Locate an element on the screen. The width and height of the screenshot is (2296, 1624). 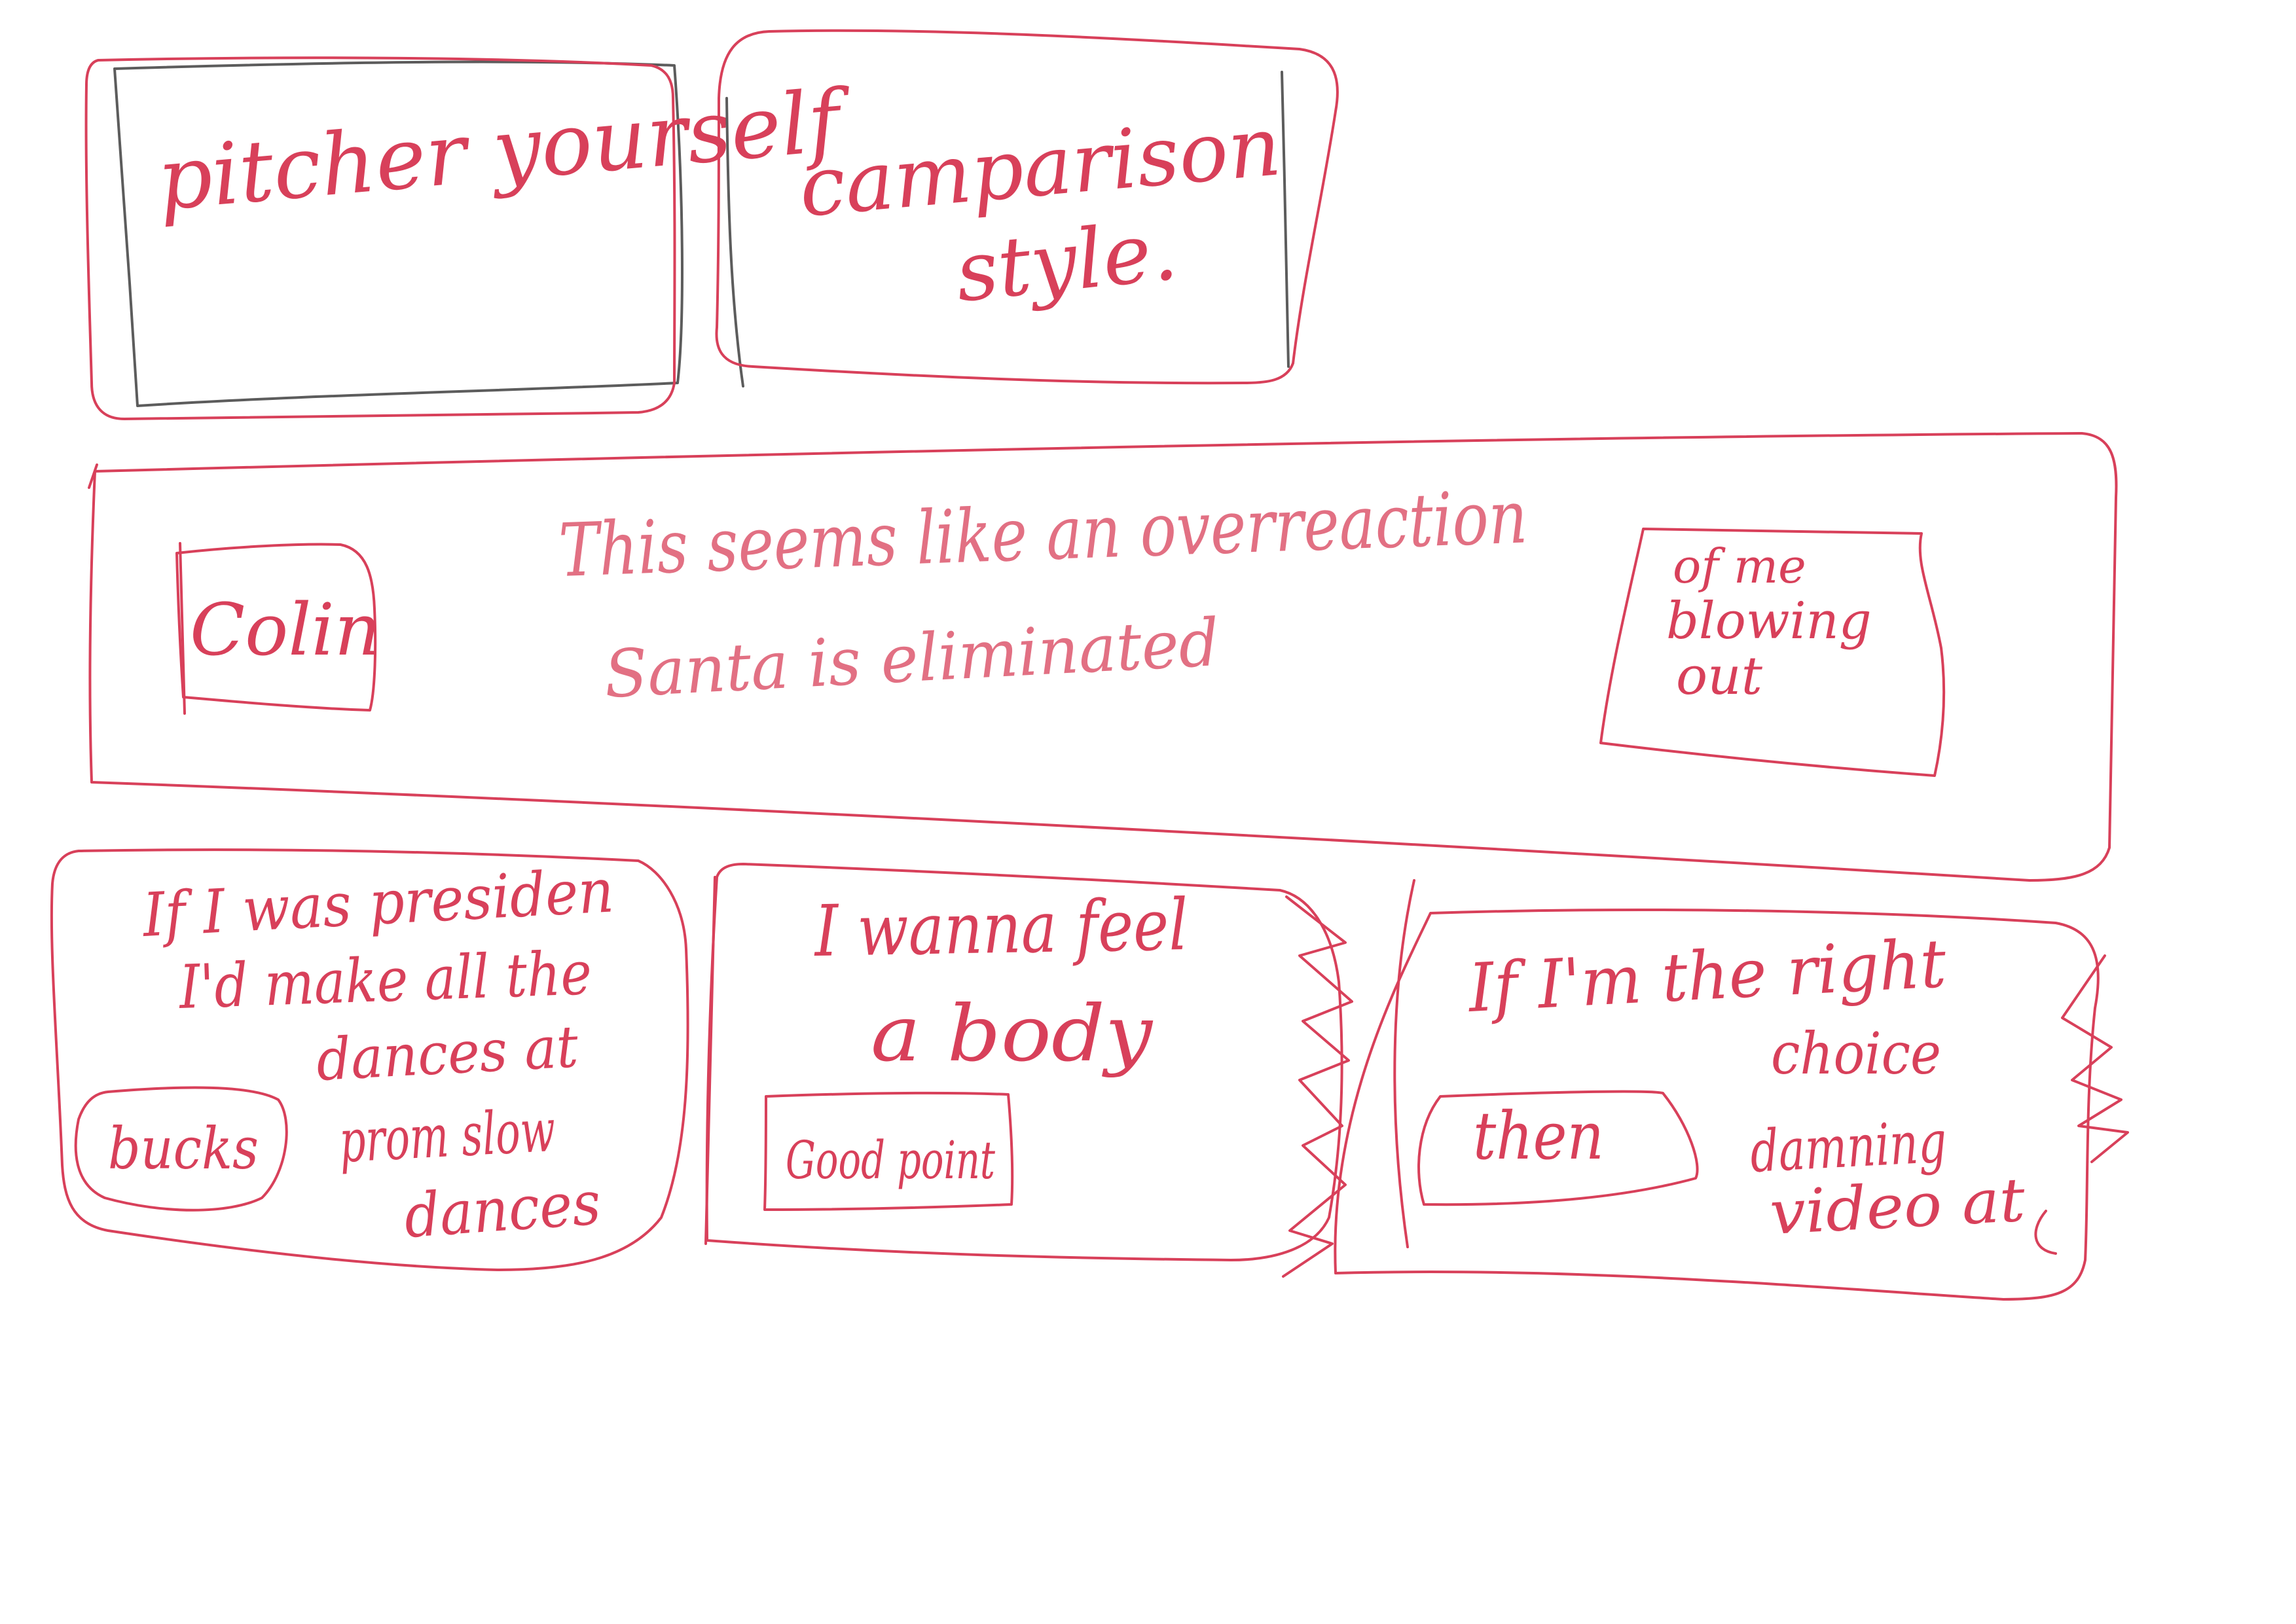
panel-3-caption-line-2: Santa is eliminated is located at coordinates (911, 658).